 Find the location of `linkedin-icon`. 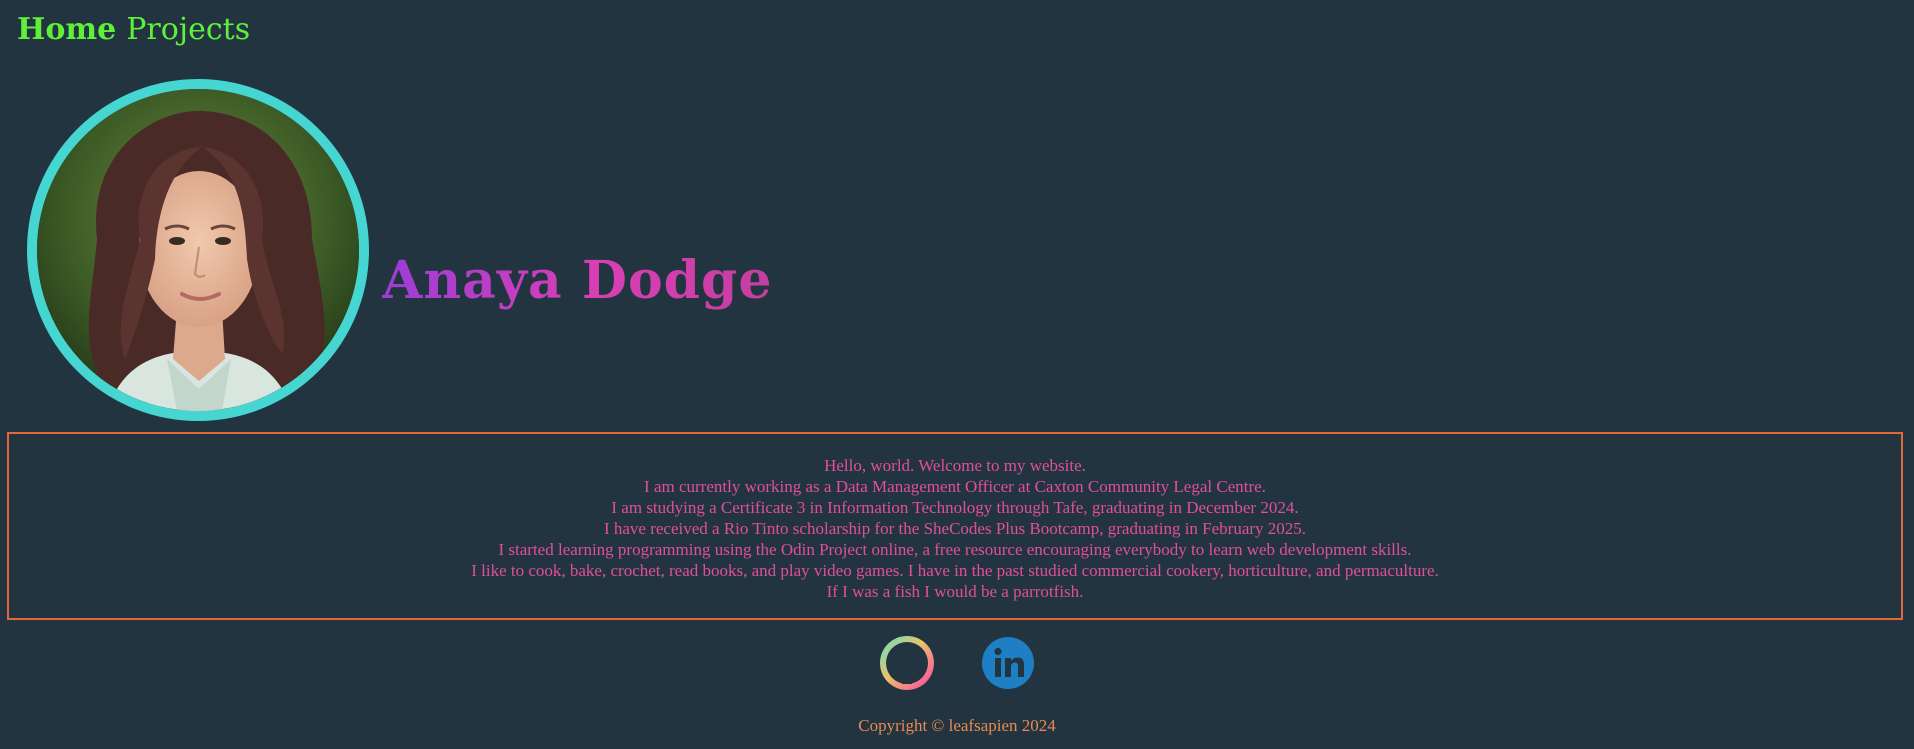

linkedin-icon is located at coordinates (1008, 663).